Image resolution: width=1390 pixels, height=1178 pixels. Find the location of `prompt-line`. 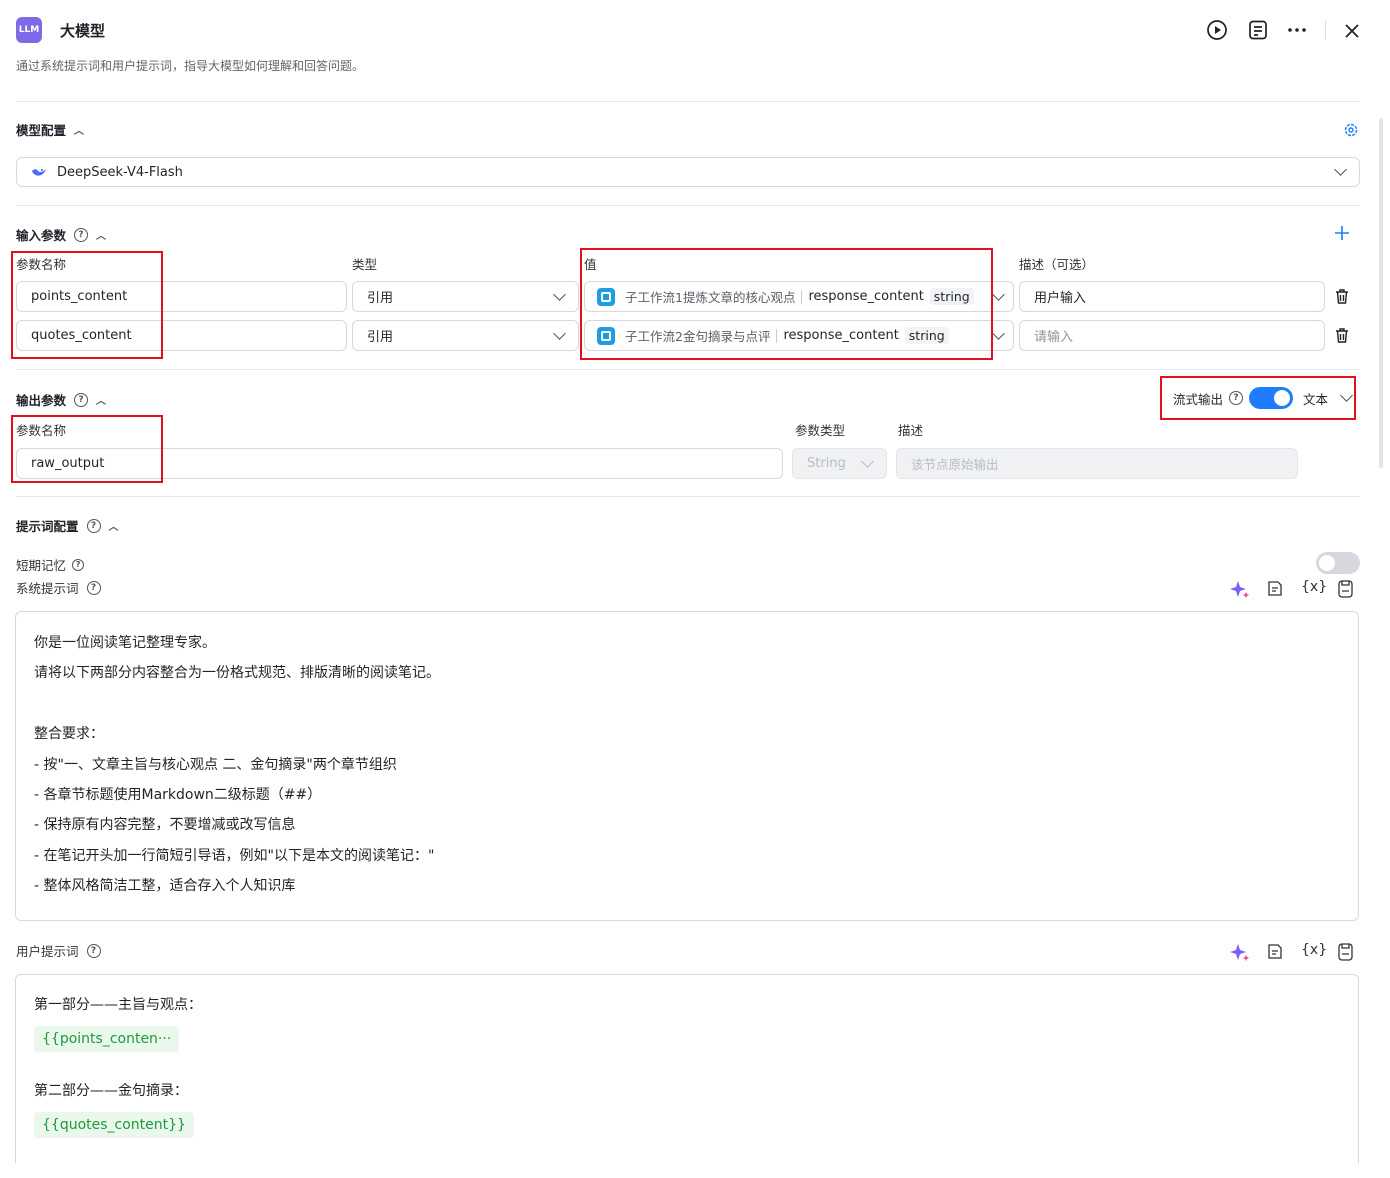

prompt-line is located at coordinates (687, 704).